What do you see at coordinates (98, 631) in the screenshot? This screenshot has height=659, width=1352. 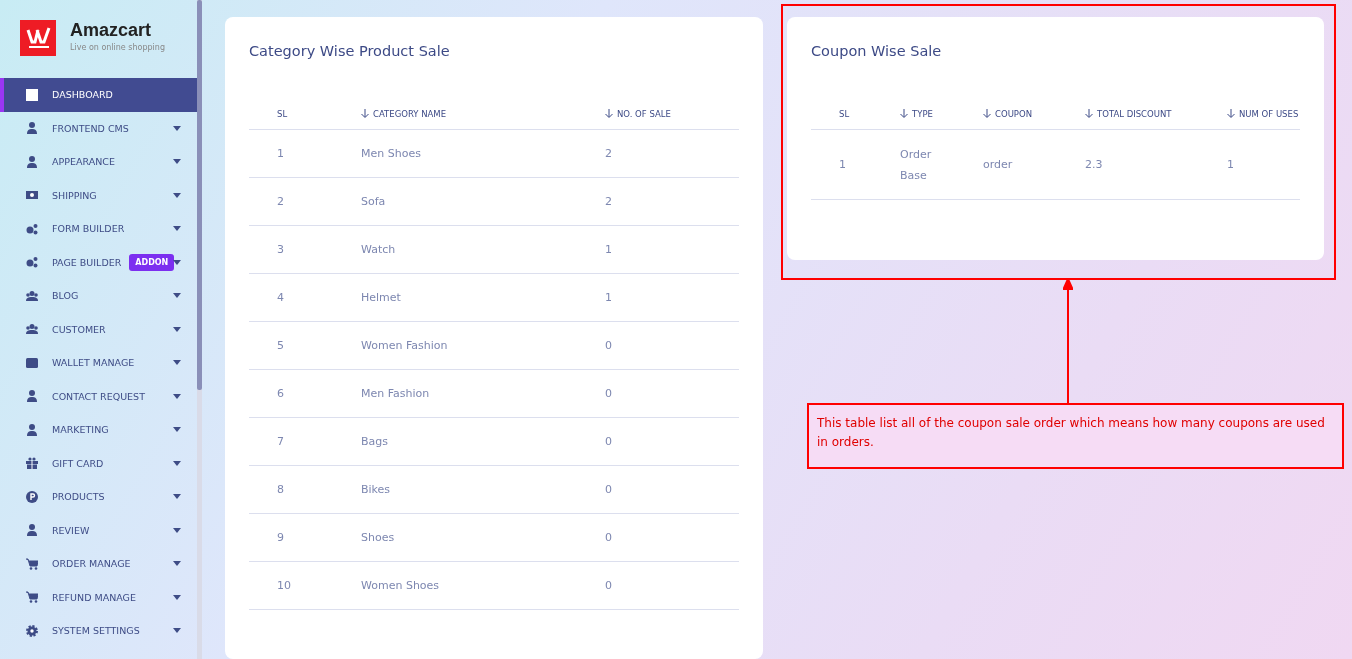 I see `sidebar-item: SYSTEM SETTINGS` at bounding box center [98, 631].